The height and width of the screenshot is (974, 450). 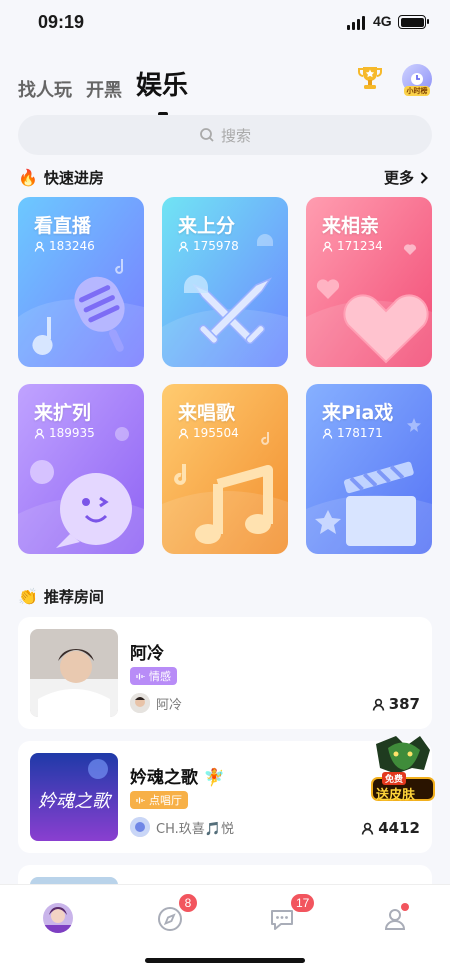 I want to click on chevron-right-icon, so click(x=424, y=177).